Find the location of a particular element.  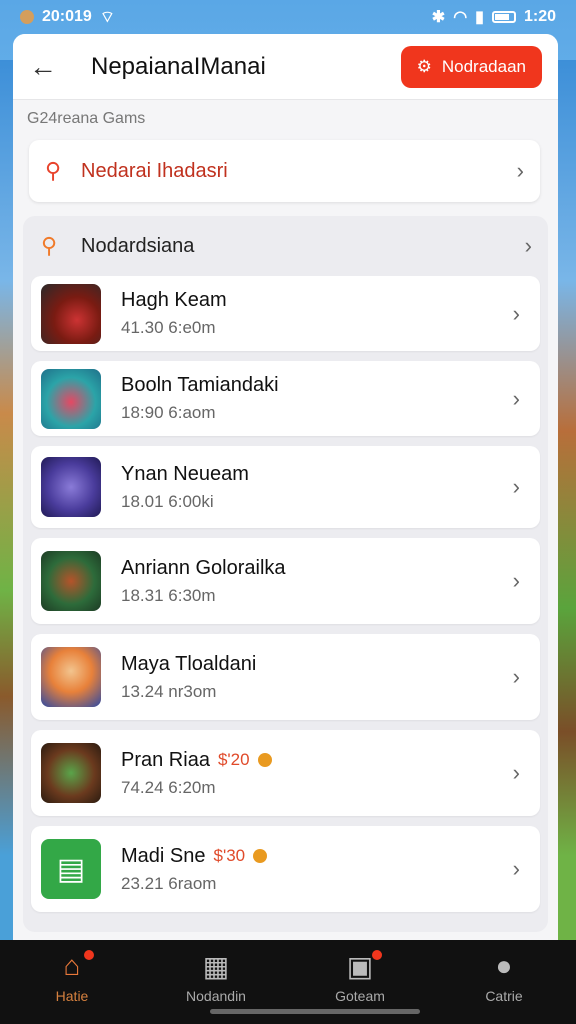

action-button-label: Nodradaan is located at coordinates (483, 66).